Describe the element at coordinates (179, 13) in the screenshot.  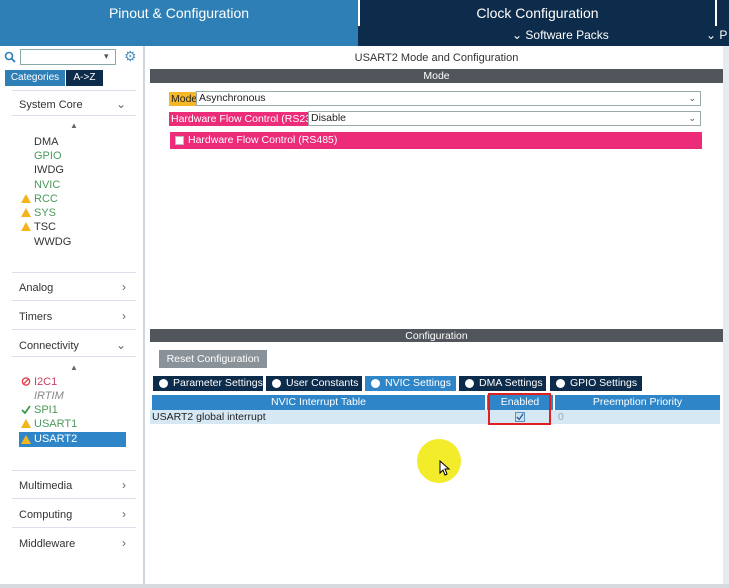
I see `tab-pinout-configuration: Pinout & Configuration` at that location.